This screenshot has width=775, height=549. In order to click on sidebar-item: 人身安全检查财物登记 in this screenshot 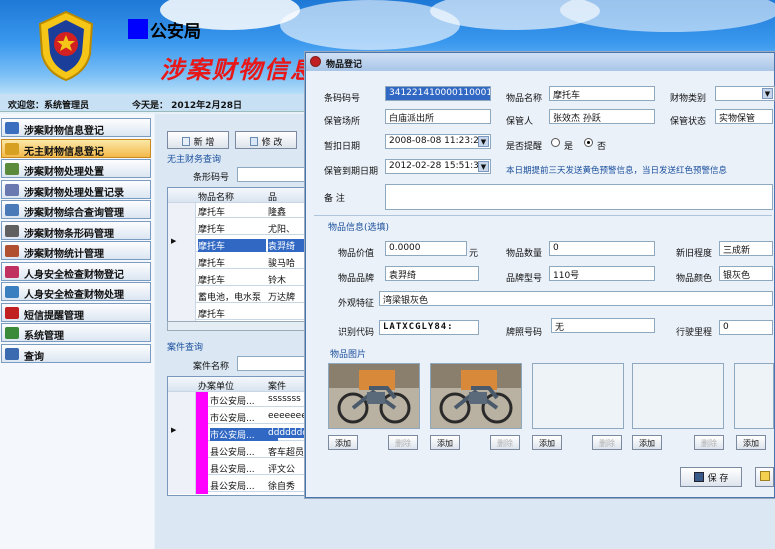, I will do `click(76, 271)`.